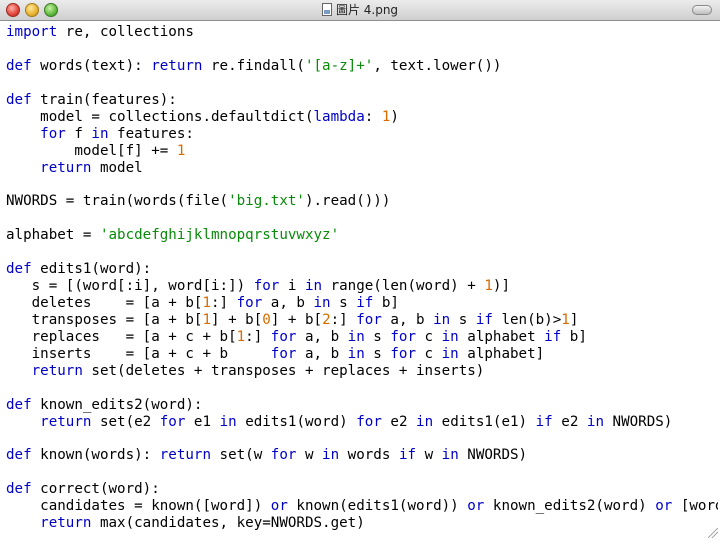  I want to click on code-token: e1, so click(202, 421).